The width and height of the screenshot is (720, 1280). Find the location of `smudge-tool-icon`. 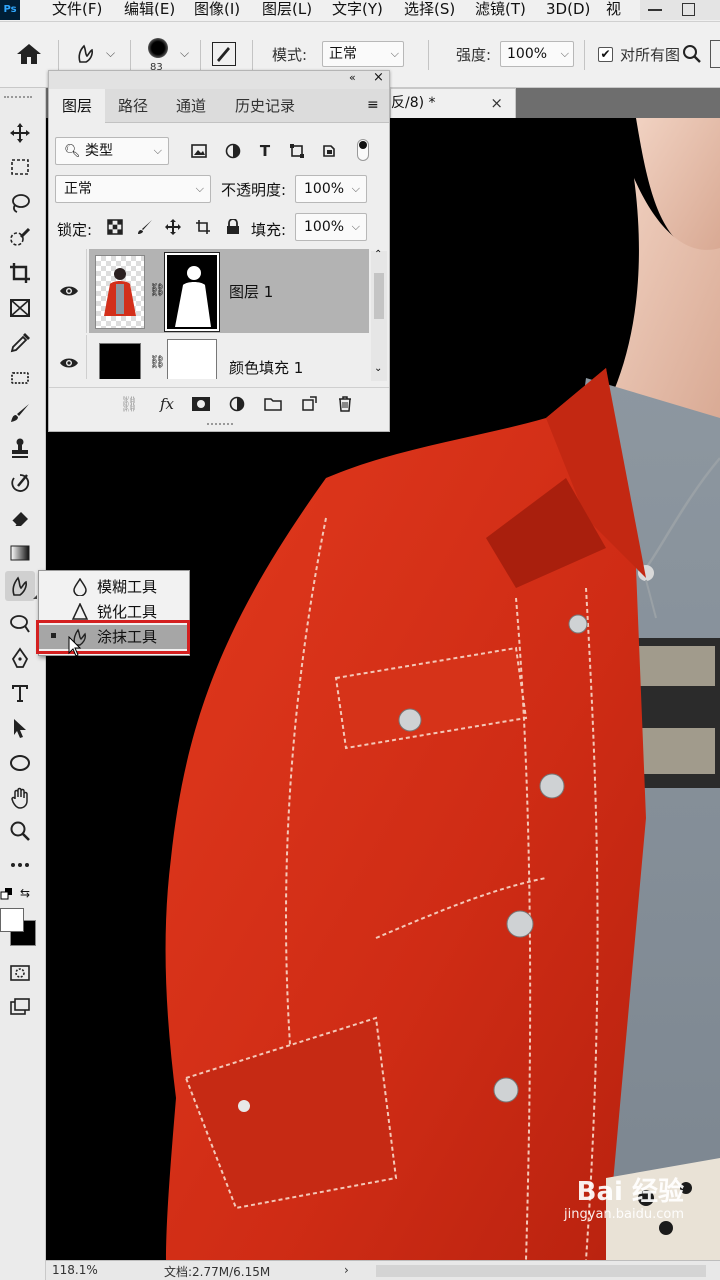

smudge-tool-icon is located at coordinates (21, 586).